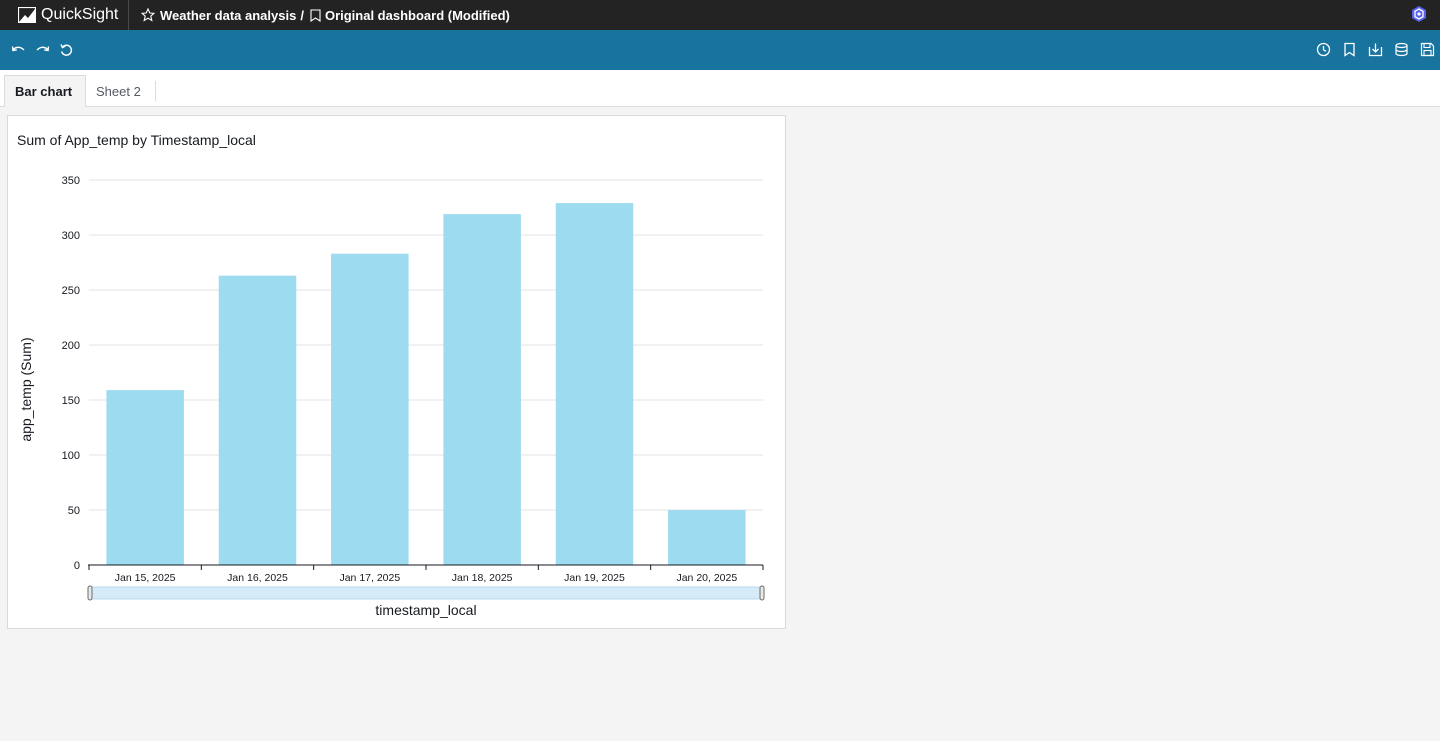  What do you see at coordinates (148, 15) in the screenshot?
I see `star-icon` at bounding box center [148, 15].